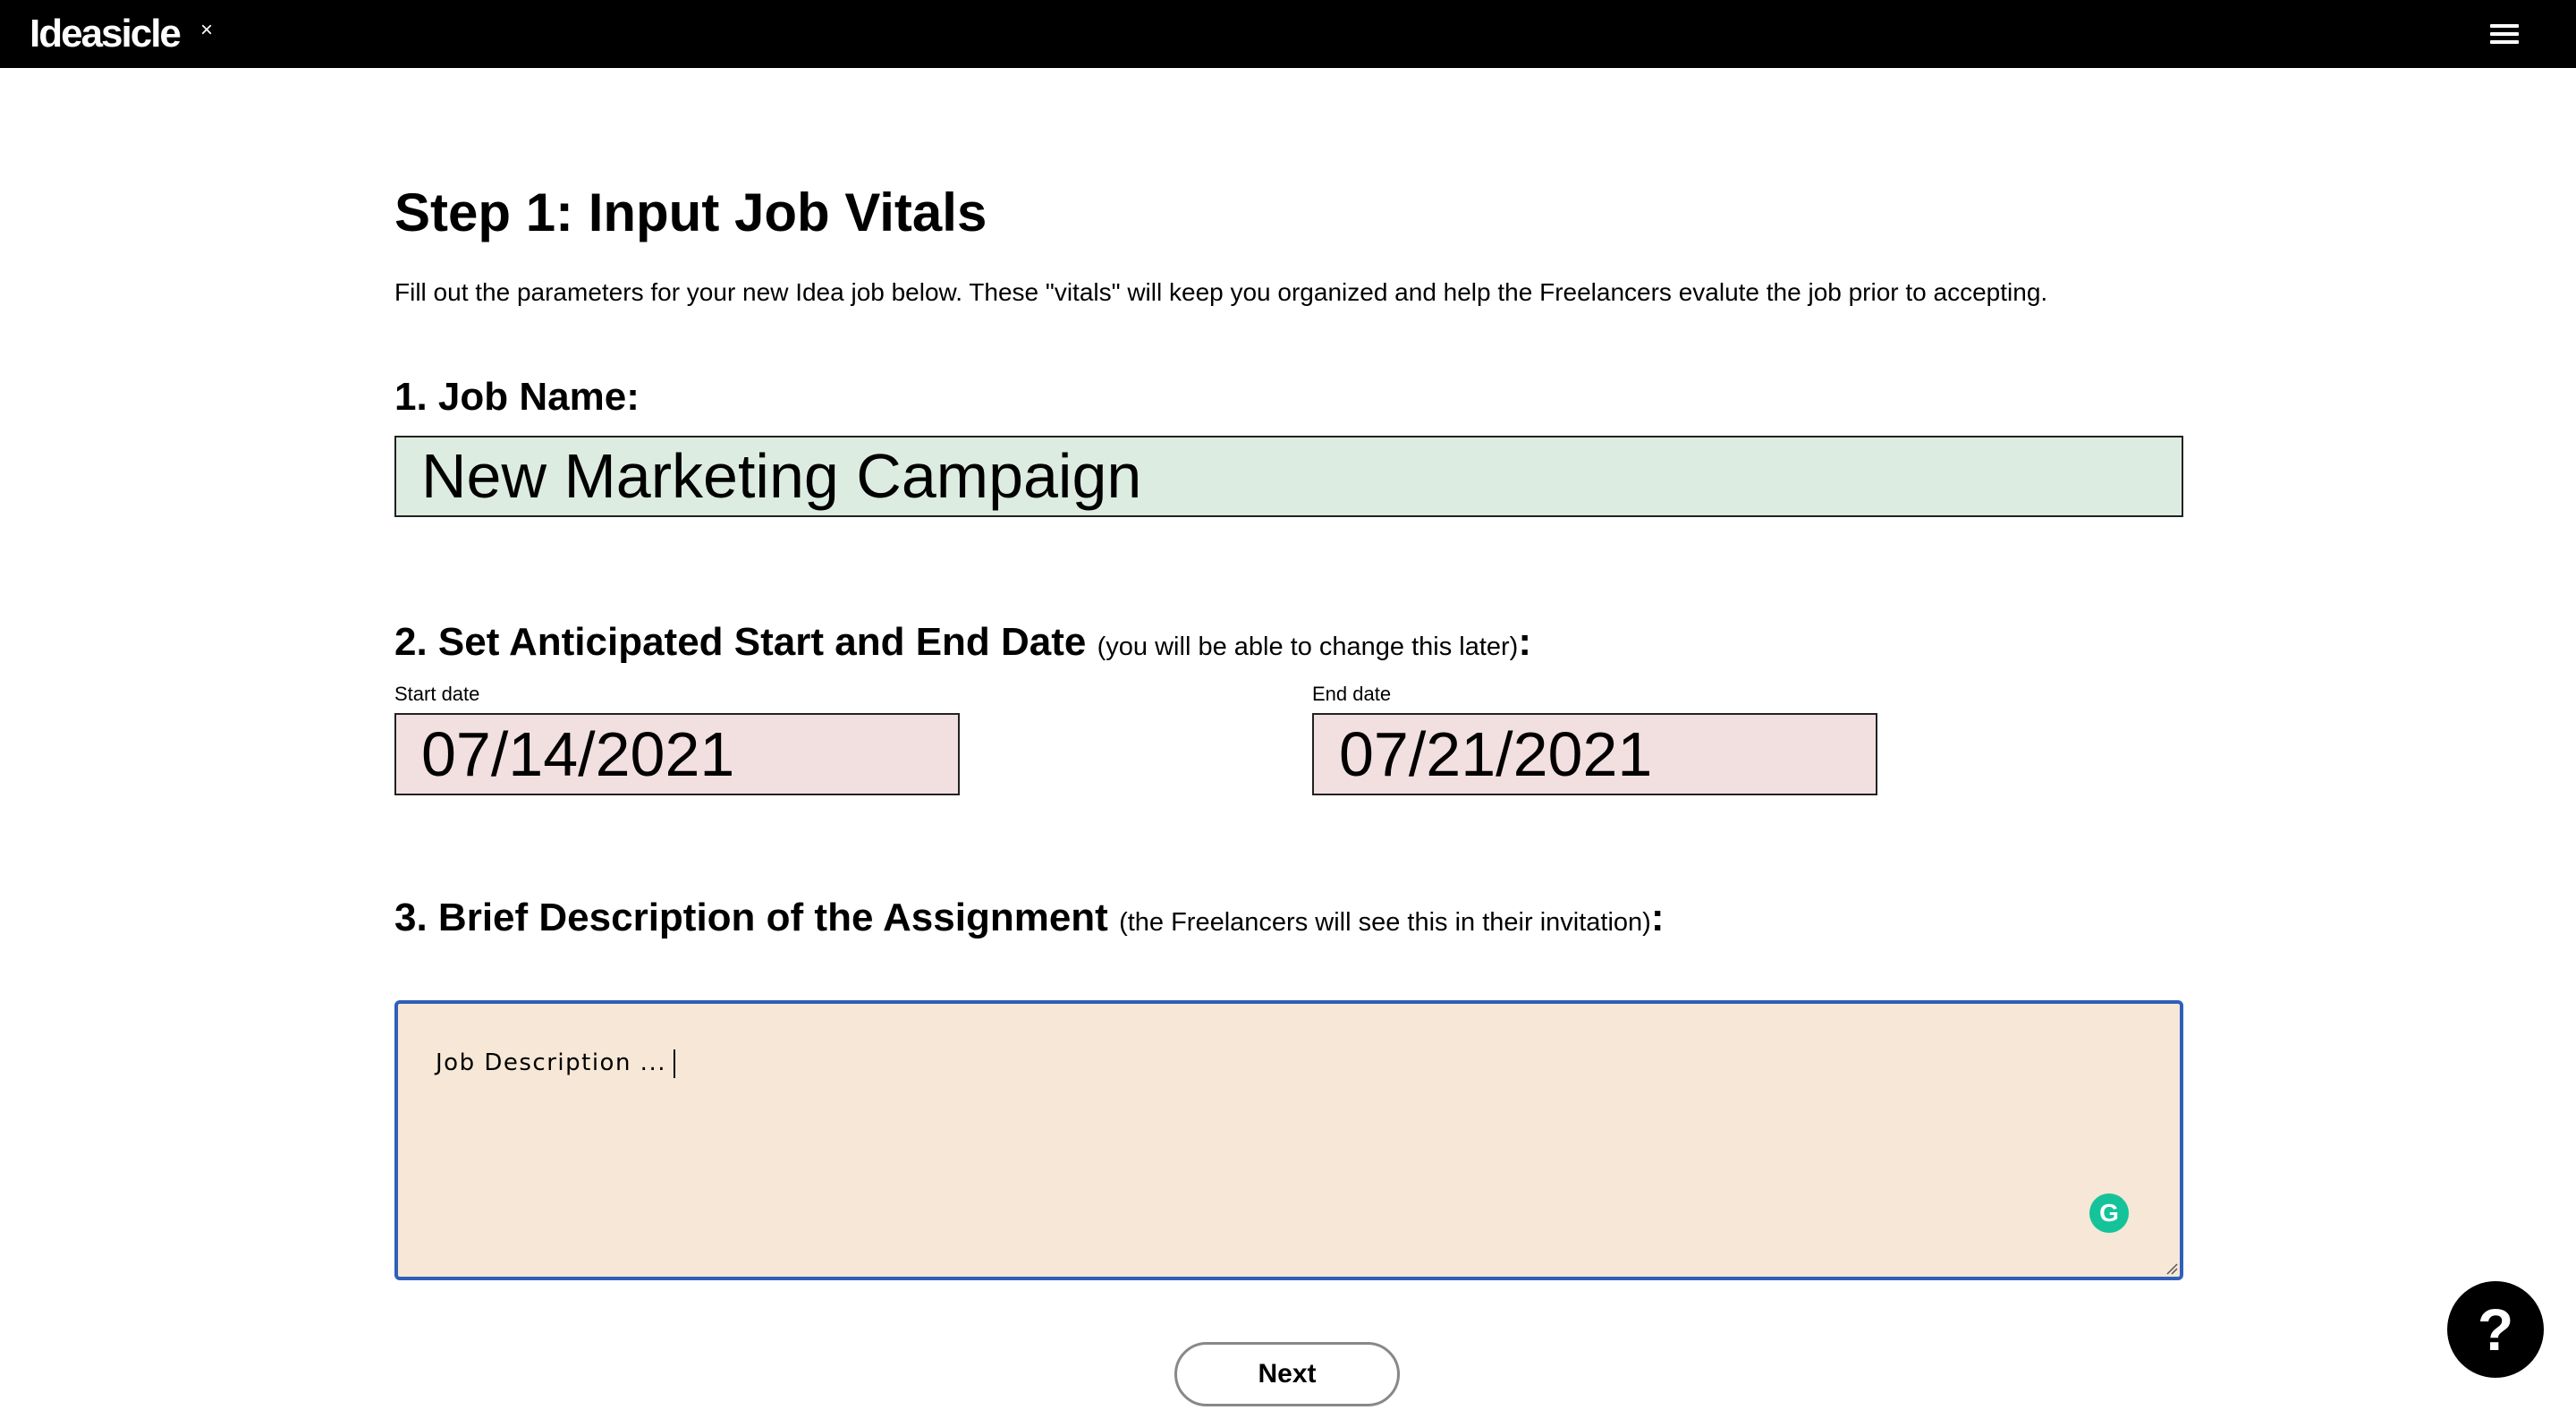  What do you see at coordinates (437, 694) in the screenshot?
I see `start-date-label: Start date` at bounding box center [437, 694].